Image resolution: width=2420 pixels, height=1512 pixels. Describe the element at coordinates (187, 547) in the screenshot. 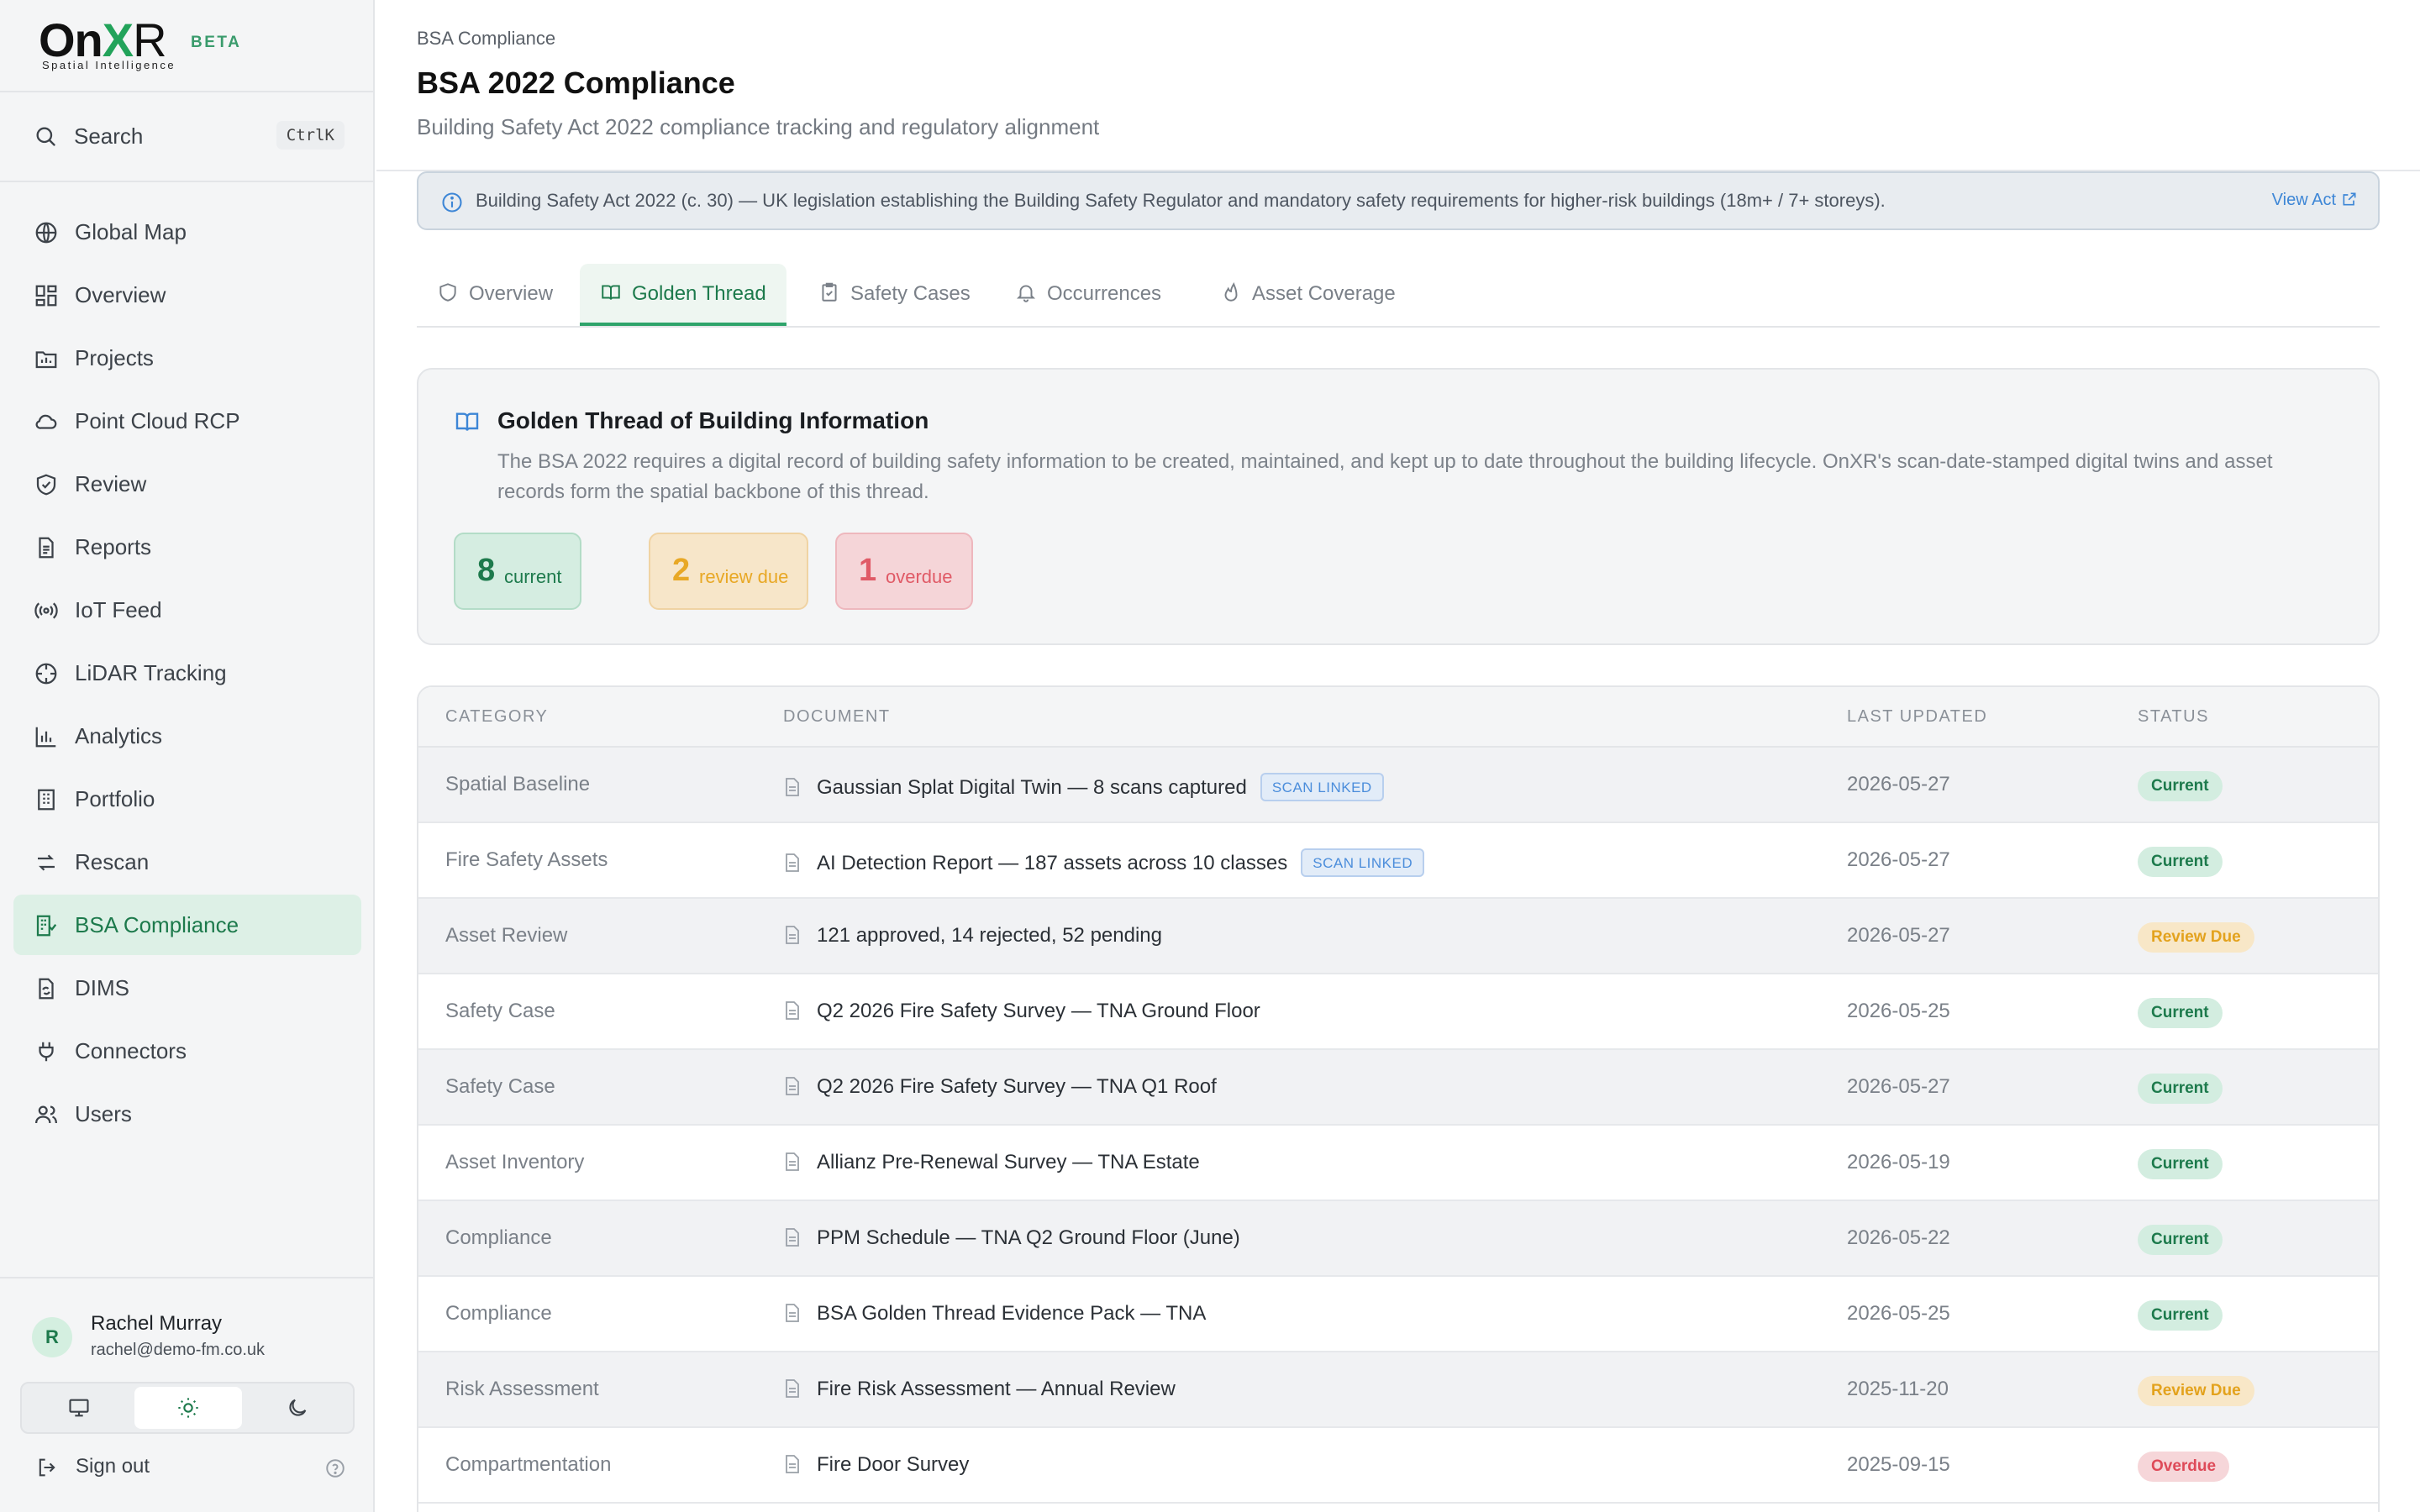

I see `sidebar-item-reports: Reports` at that location.